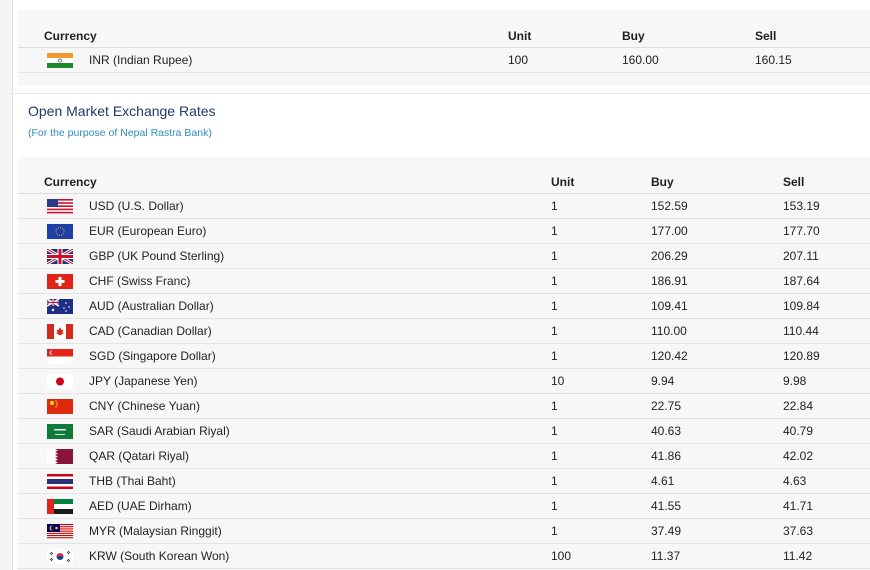 The width and height of the screenshot is (870, 570). I want to click on canada-flag-icon, so click(60, 331).